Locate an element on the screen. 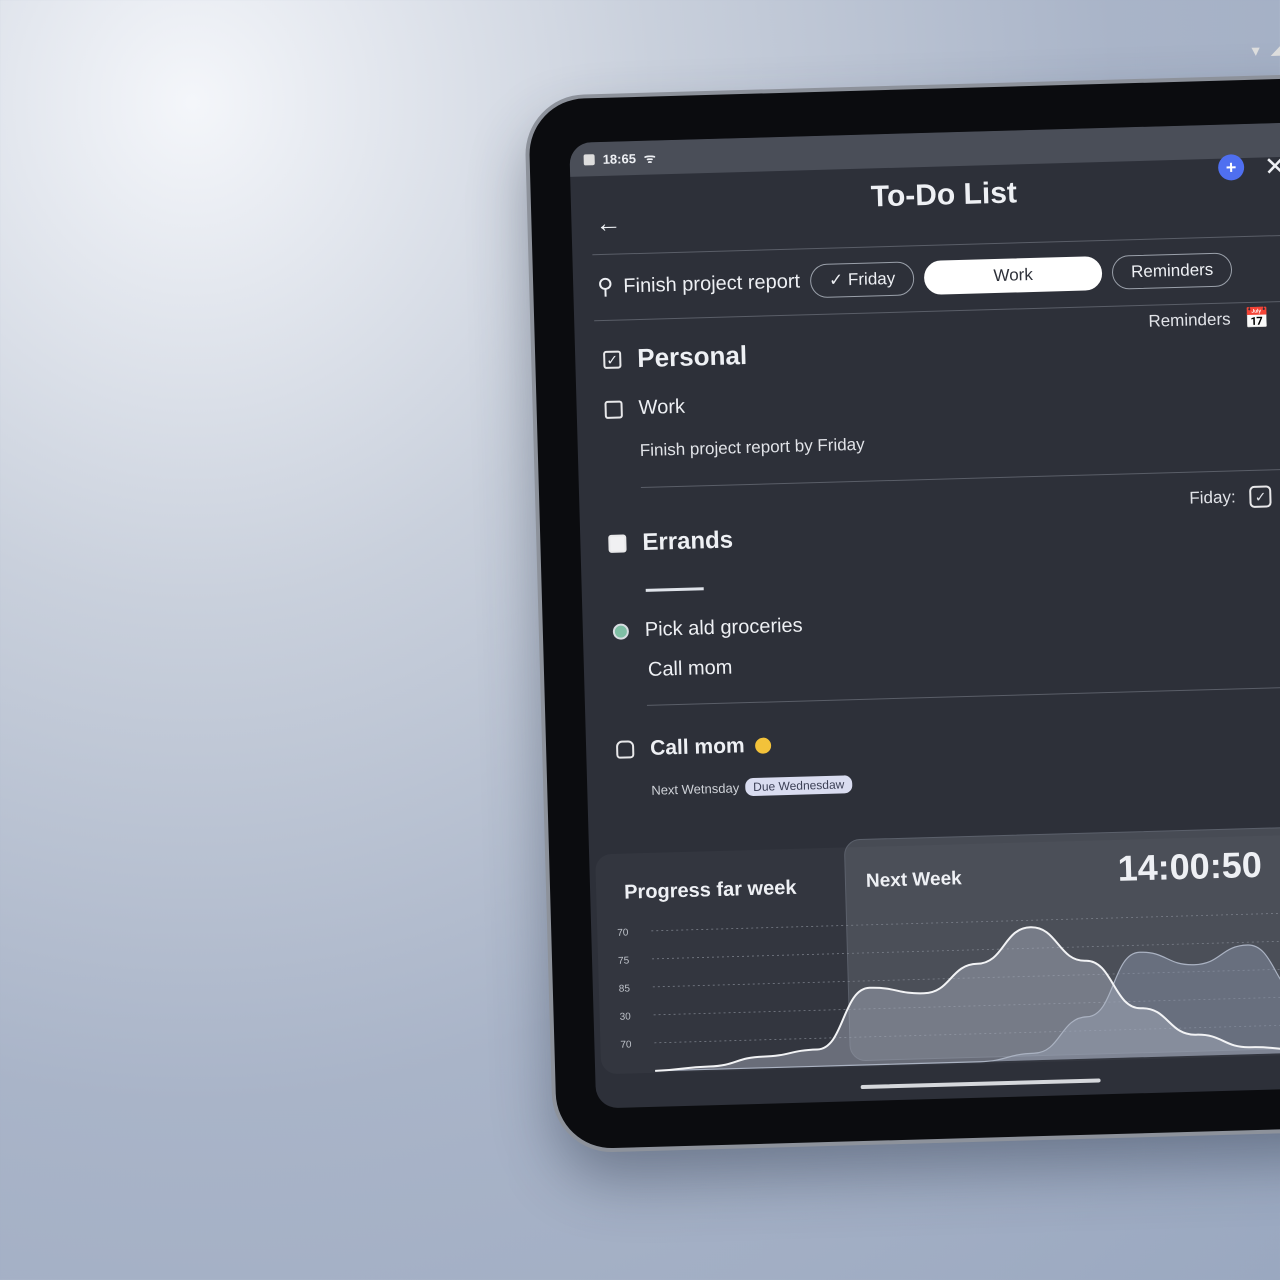  calendar-icon: 📅 is located at coordinates (1257, 319).